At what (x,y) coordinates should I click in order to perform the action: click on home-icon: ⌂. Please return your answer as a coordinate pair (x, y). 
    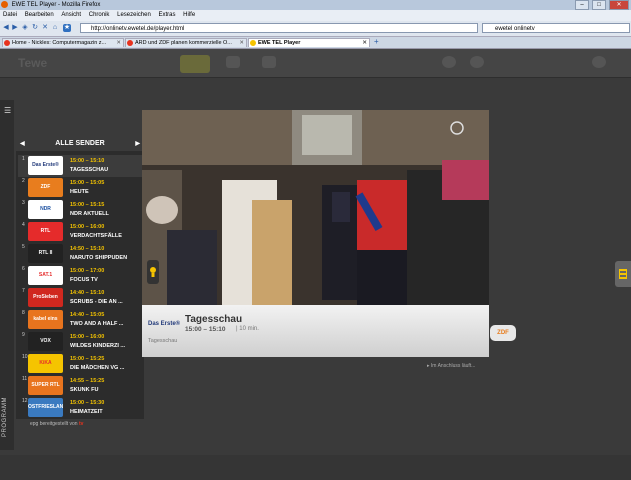
    Looking at the image, I should click on (55, 28).